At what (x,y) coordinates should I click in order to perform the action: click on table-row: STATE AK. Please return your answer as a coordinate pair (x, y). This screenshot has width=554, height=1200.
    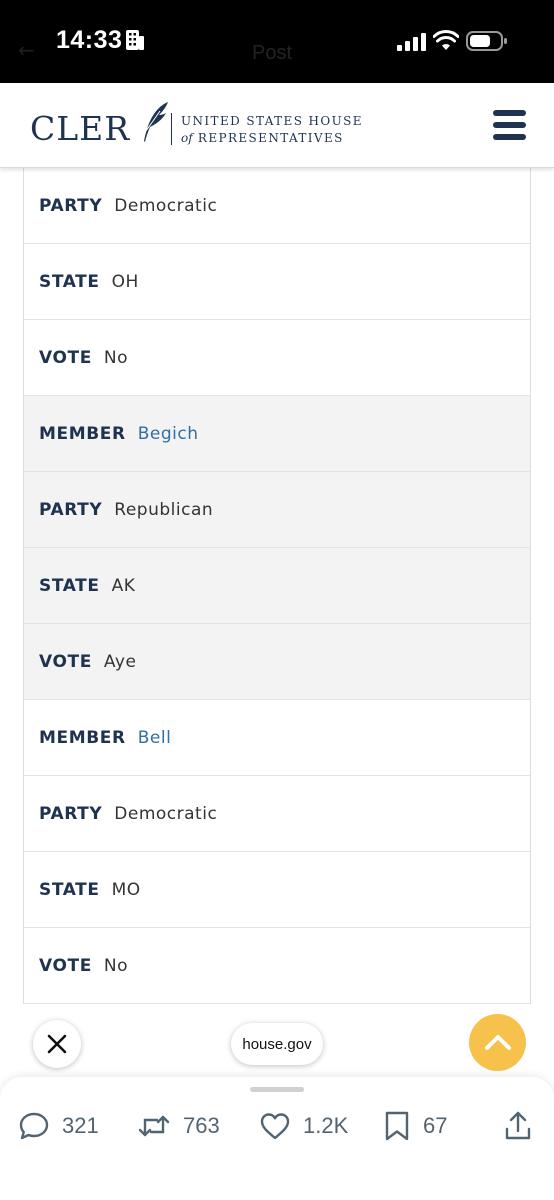
    Looking at the image, I should click on (277, 586).